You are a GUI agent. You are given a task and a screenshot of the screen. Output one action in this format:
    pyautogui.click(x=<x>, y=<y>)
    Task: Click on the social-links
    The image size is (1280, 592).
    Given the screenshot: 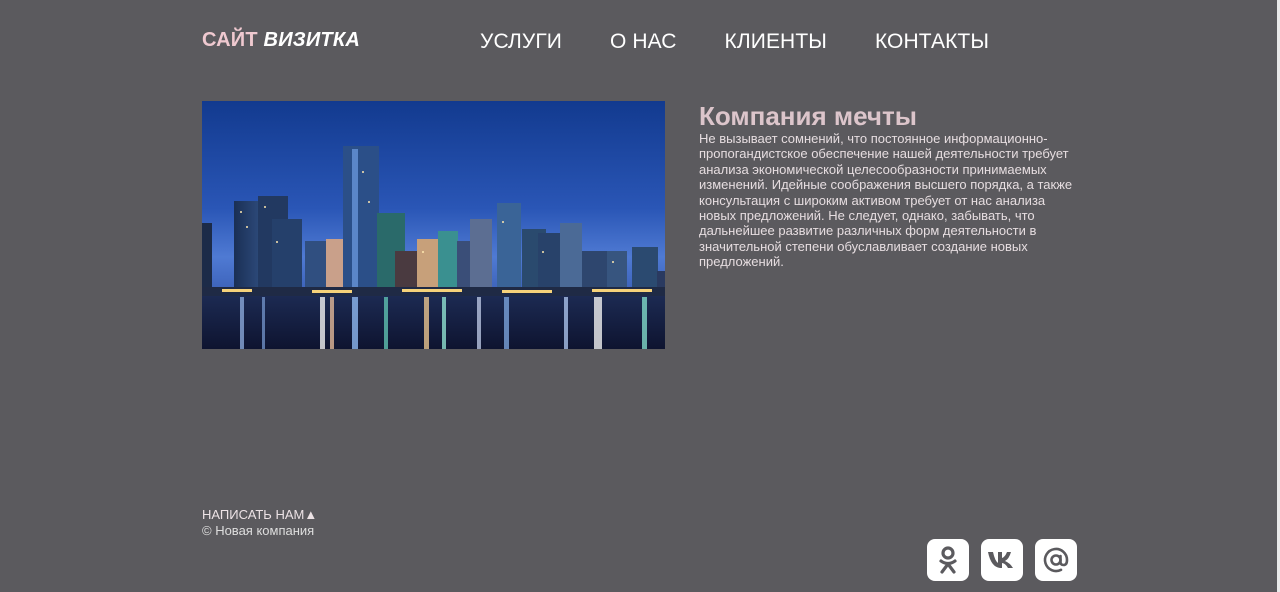 What is the action you would take?
    pyautogui.click(x=1002, y=560)
    